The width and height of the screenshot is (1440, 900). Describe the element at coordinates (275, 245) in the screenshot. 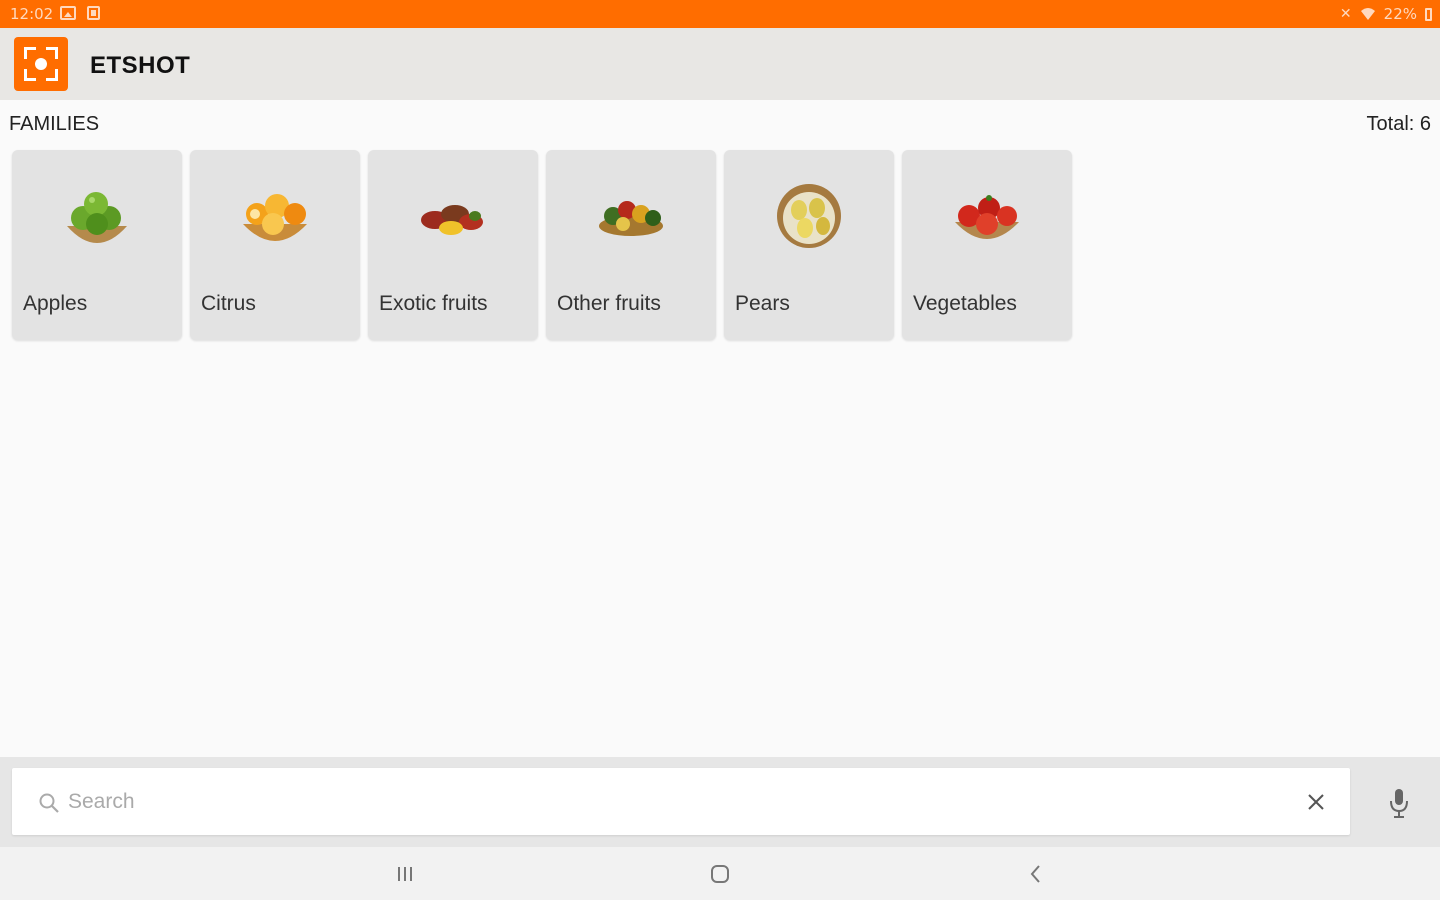

I see `family-tile-citrus: Citrus` at that location.